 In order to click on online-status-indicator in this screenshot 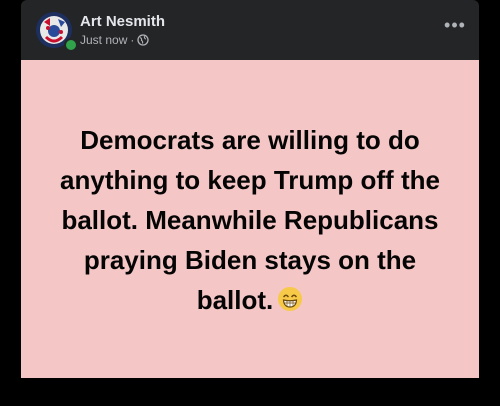, I will do `click(71, 45)`.